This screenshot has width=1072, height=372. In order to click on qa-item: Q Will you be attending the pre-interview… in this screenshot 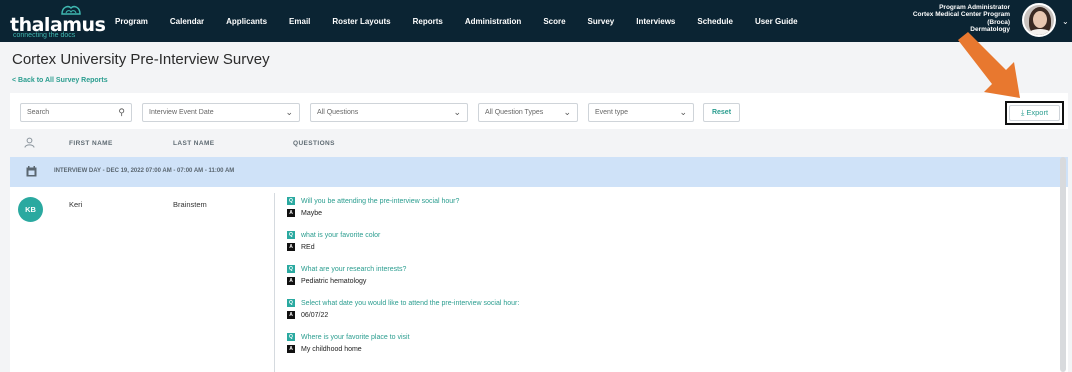, I will do `click(373, 209)`.